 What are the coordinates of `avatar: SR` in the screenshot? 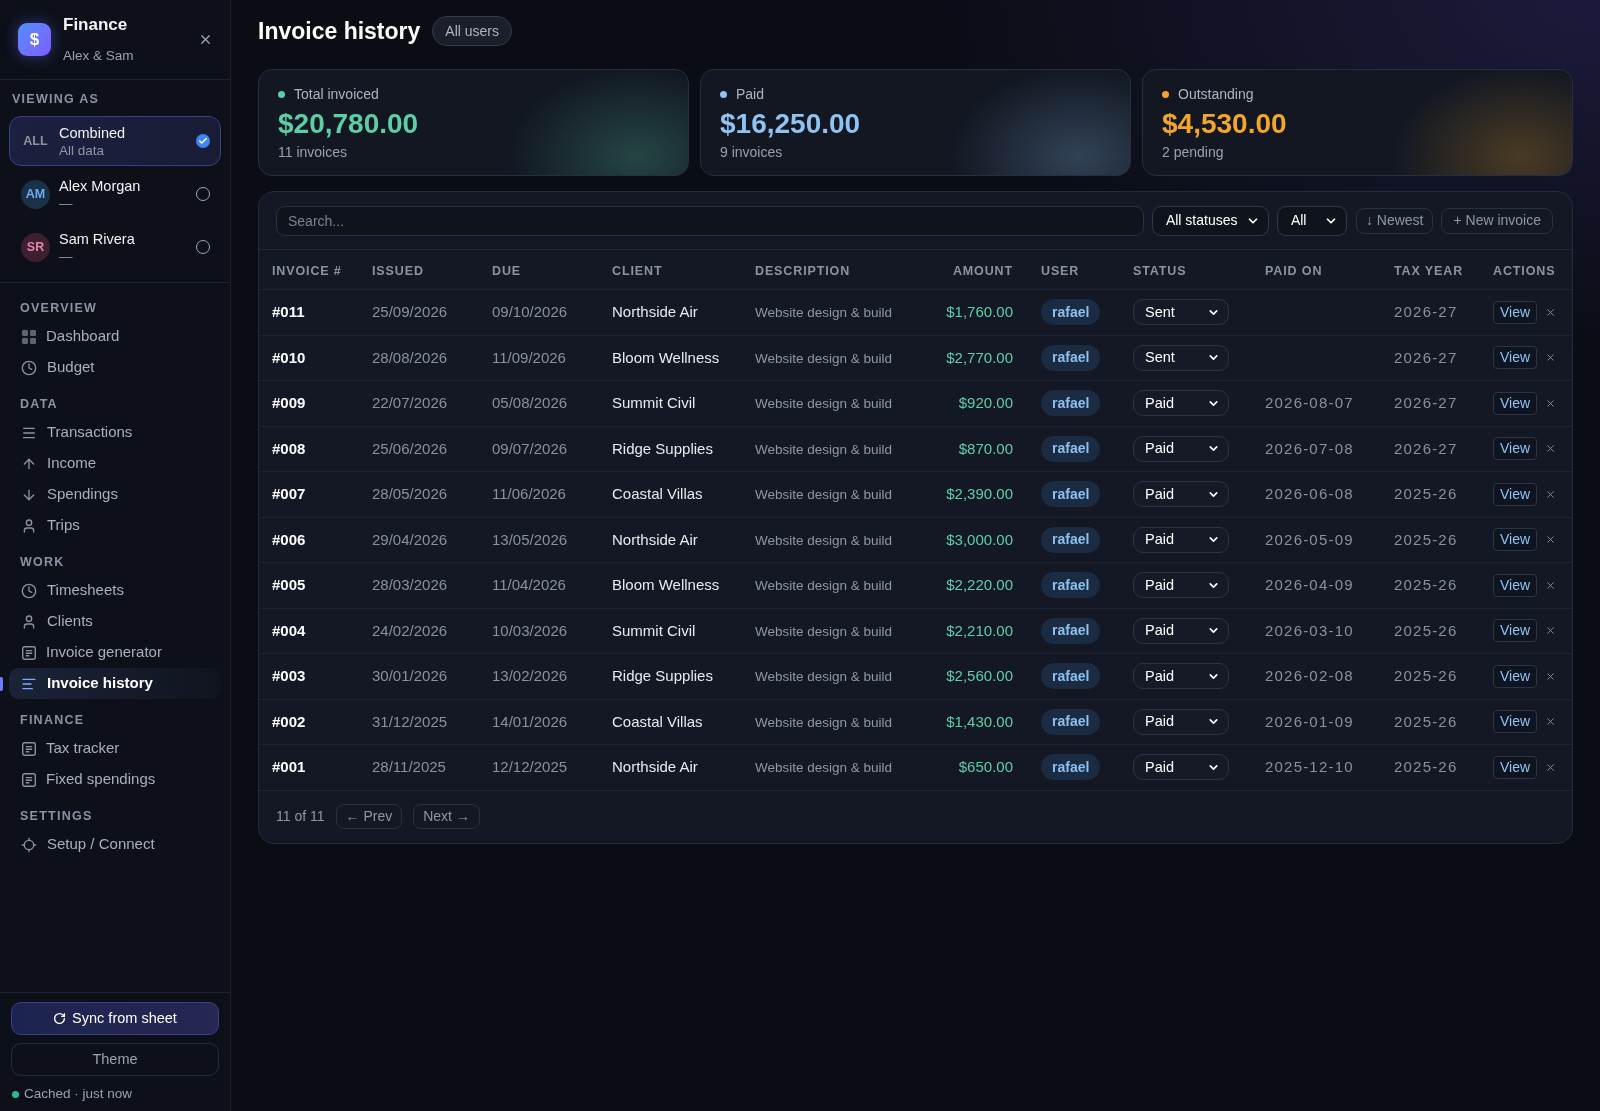 It's located at (35, 247).